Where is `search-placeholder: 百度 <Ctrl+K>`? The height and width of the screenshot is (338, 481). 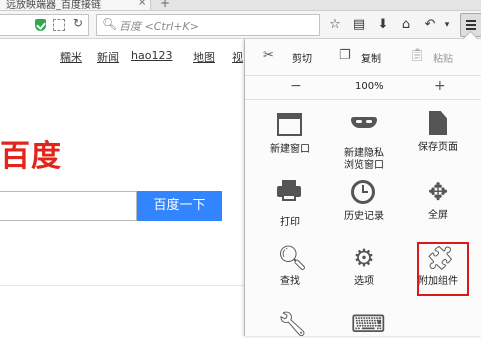 search-placeholder: 百度 <Ctrl+K> is located at coordinates (159, 26).